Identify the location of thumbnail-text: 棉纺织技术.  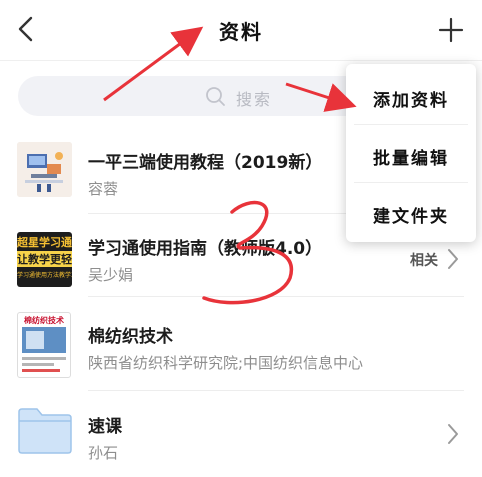
(44, 320).